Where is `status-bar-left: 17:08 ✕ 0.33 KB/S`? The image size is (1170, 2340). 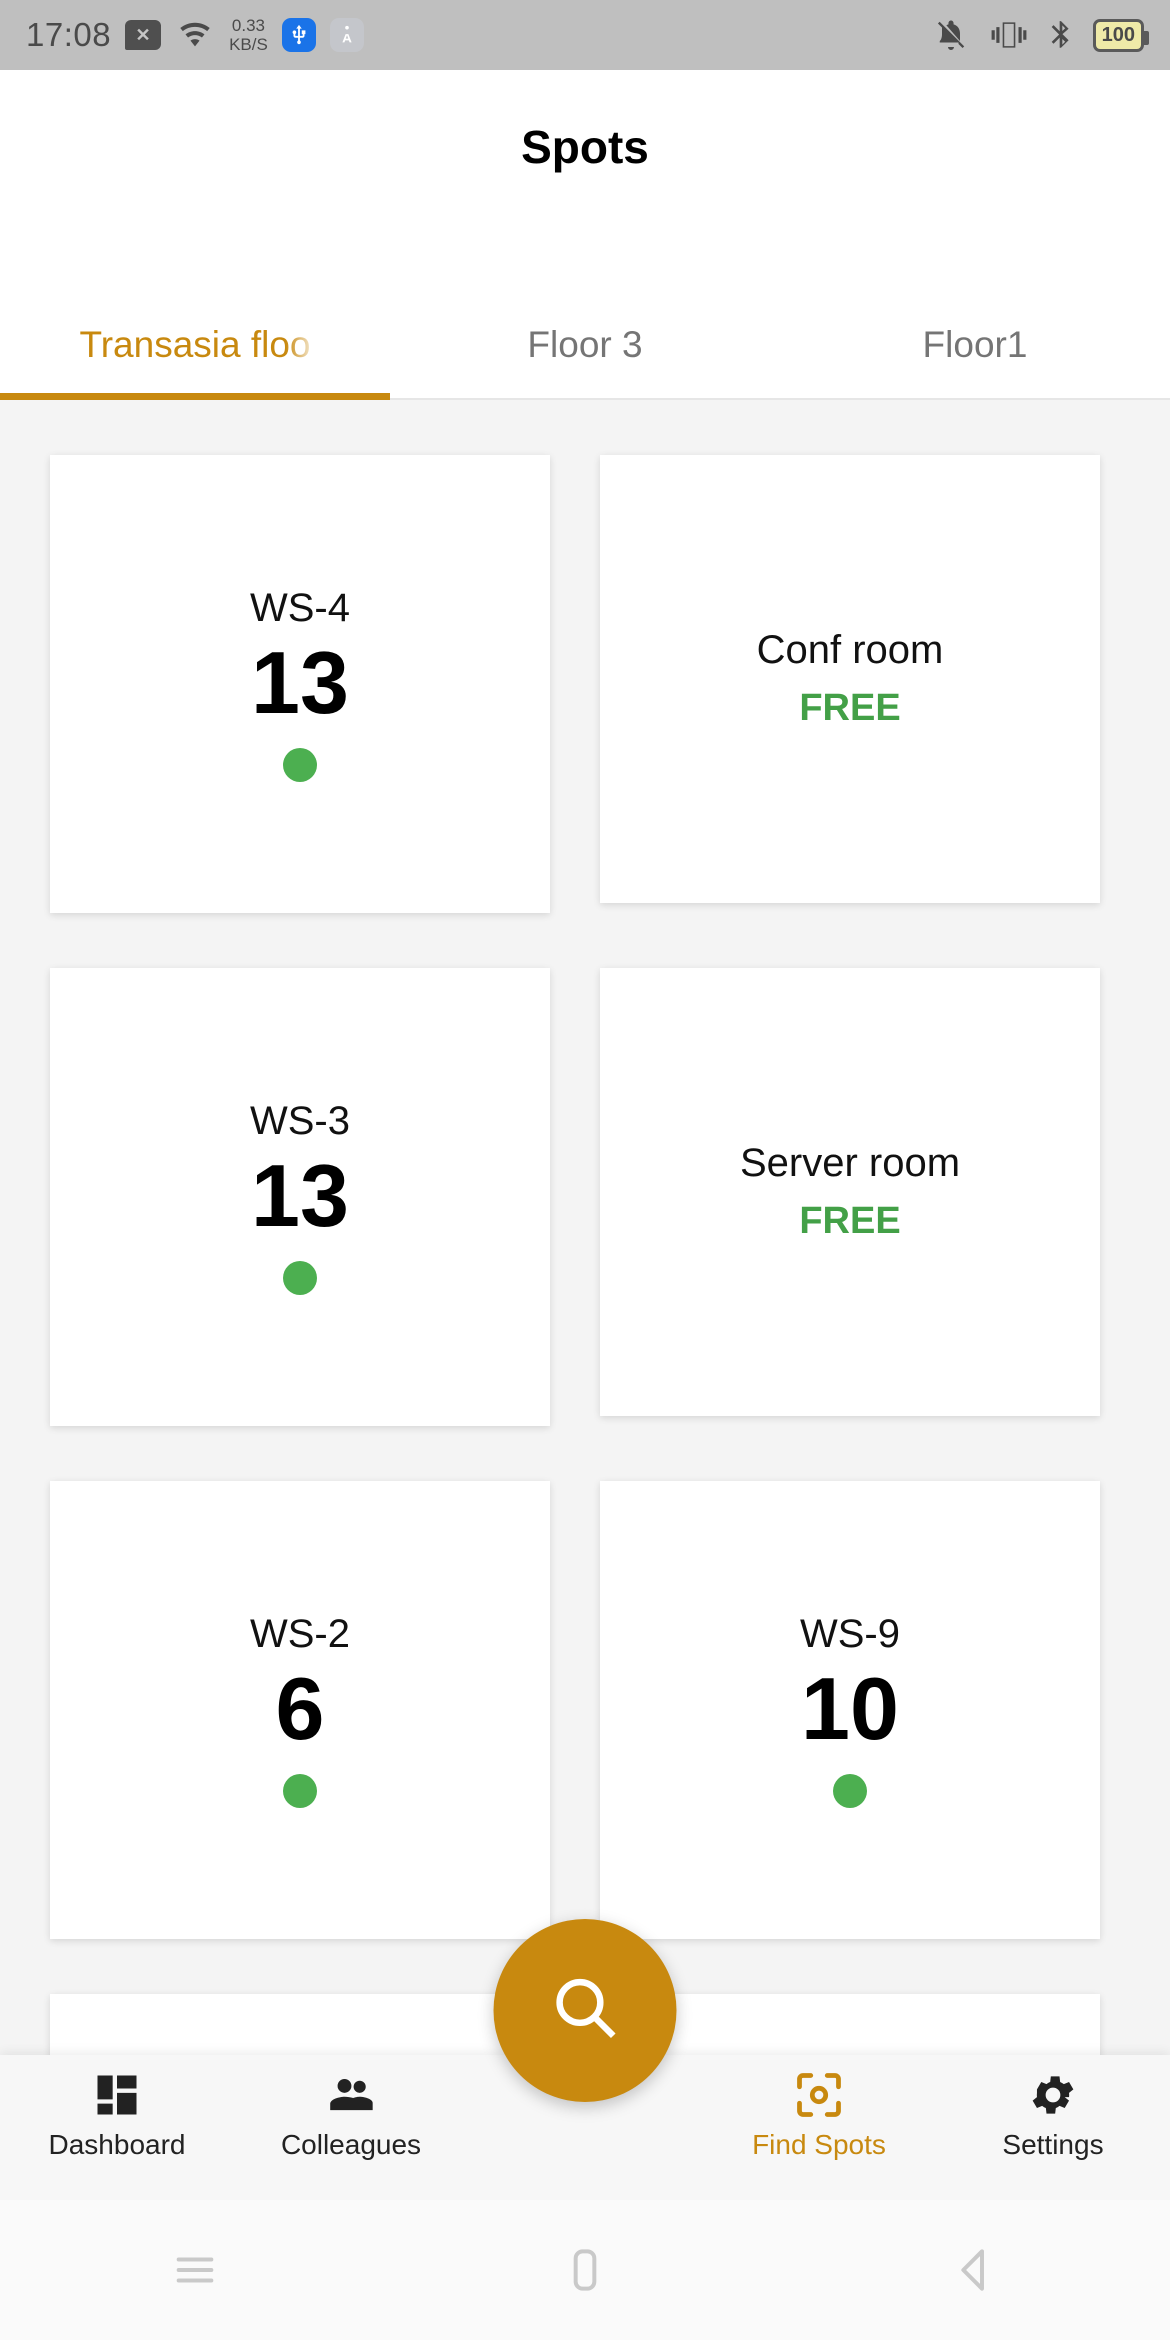
status-bar-left: 17:08 ✕ 0.33 KB/S is located at coordinates (195, 35).